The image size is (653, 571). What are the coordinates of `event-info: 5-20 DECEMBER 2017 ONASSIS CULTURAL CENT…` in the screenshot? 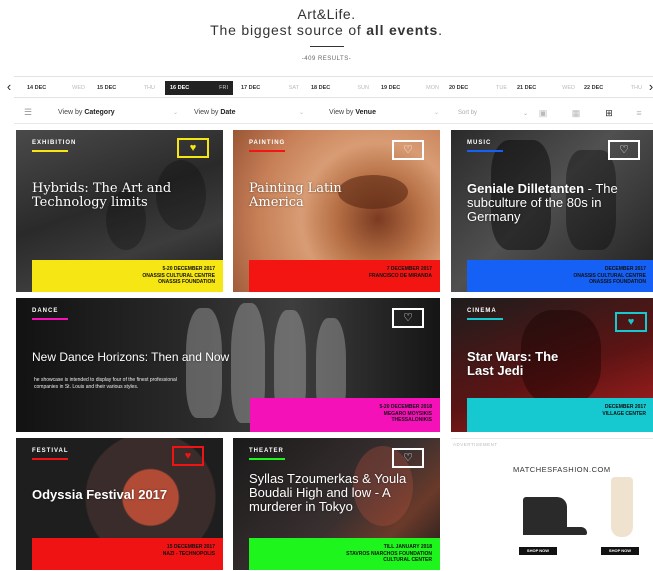 It's located at (127, 276).